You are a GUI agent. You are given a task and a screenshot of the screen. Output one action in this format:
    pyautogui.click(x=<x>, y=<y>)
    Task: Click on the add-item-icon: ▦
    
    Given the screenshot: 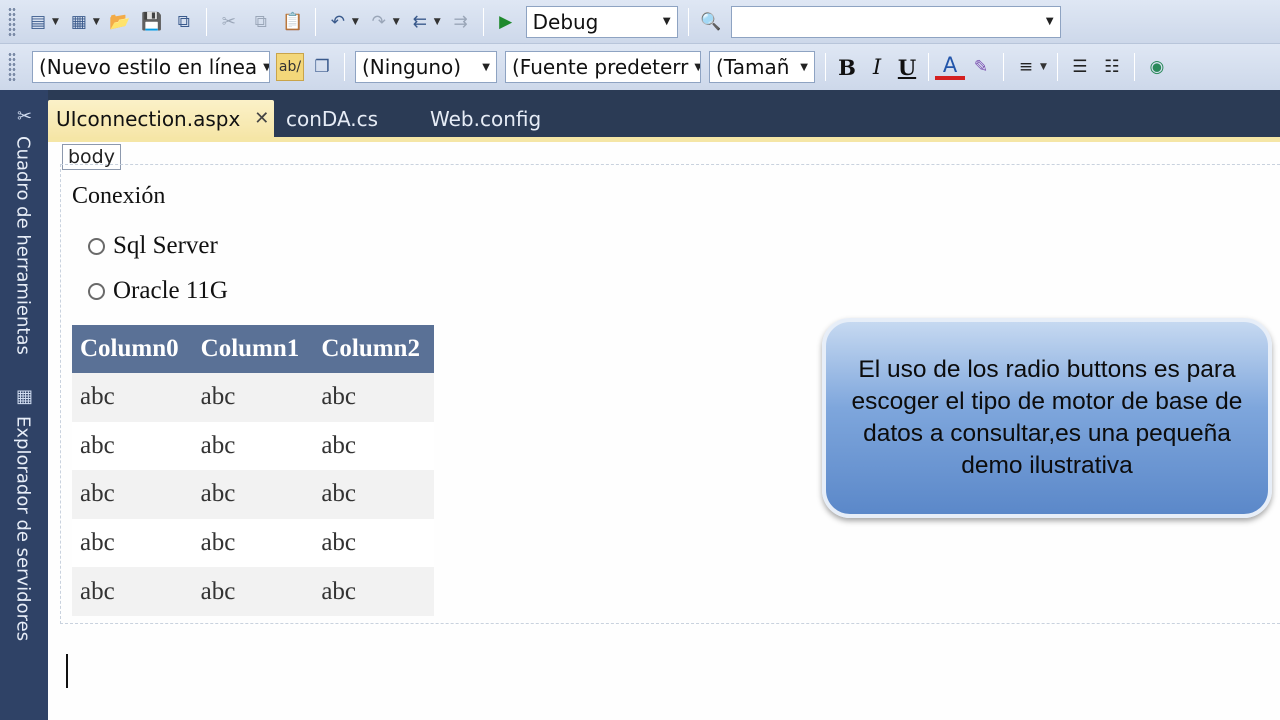 What is the action you would take?
    pyautogui.click(x=79, y=22)
    